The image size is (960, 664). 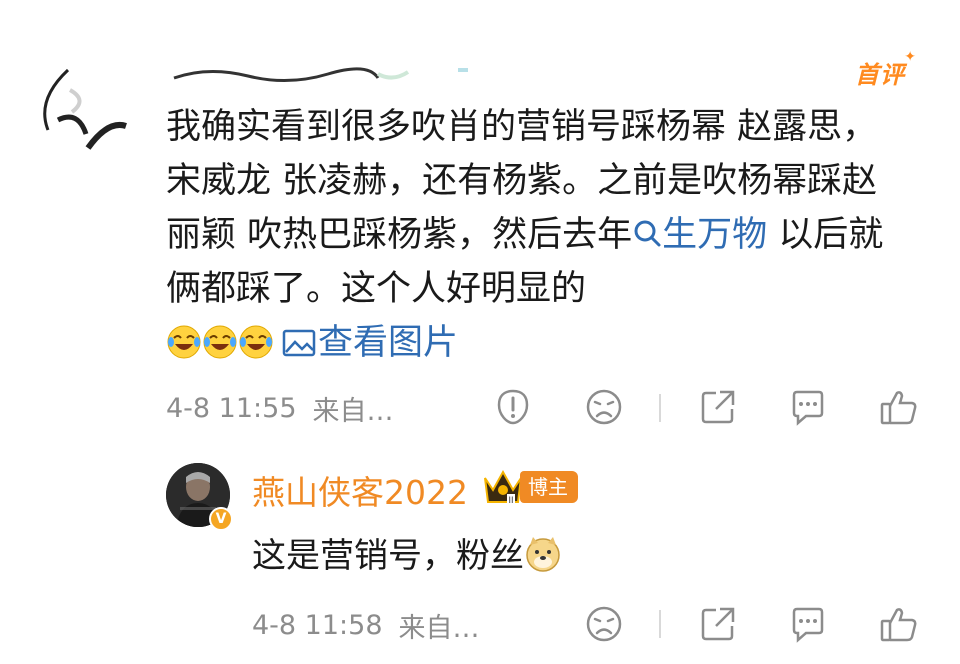 What do you see at coordinates (910, 57) in the screenshot?
I see `sparkle-icon: ✦` at bounding box center [910, 57].